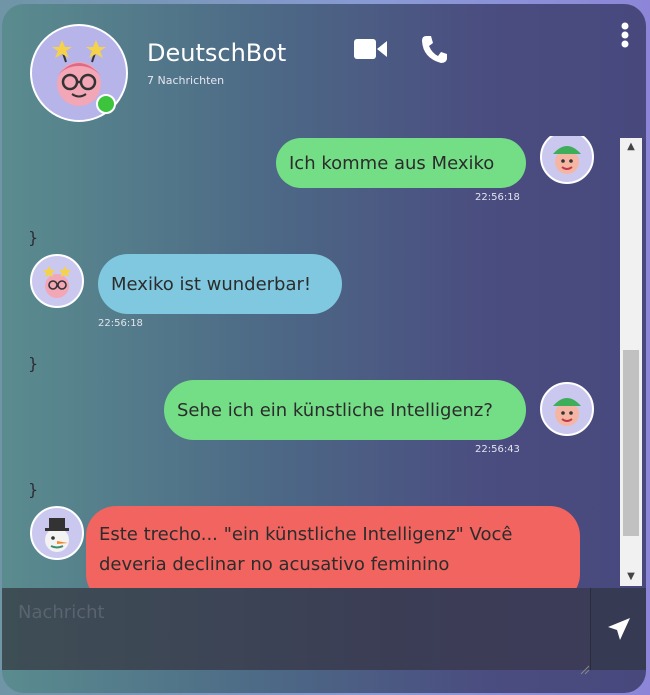 The image size is (650, 695). I want to click on scroll-up-arrow: ▲, so click(631, 147).